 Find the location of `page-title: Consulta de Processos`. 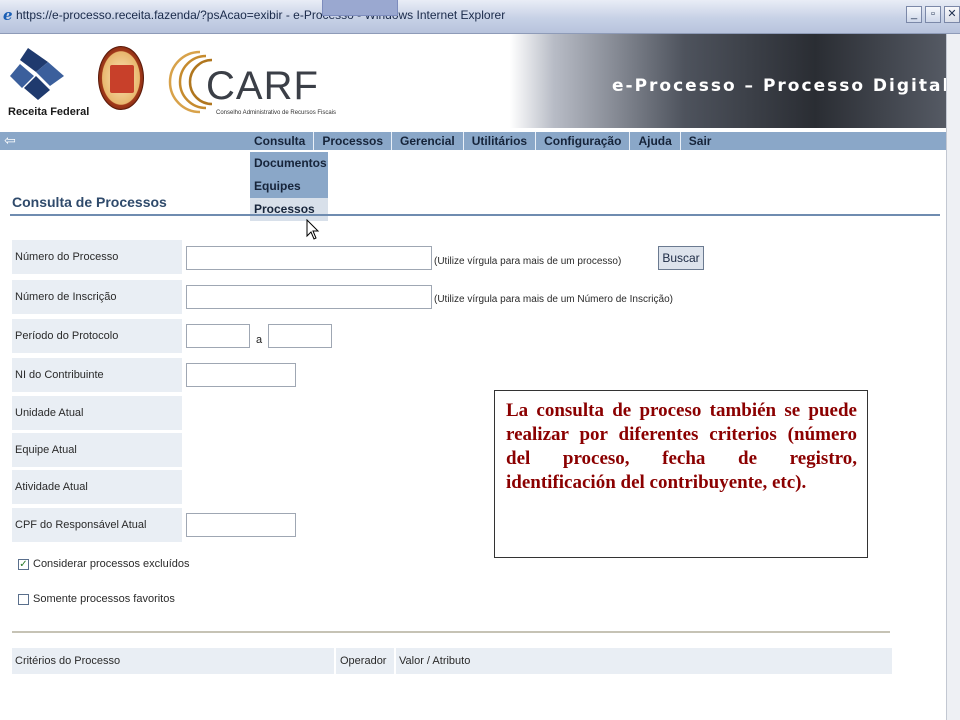

page-title: Consulta de Processos is located at coordinates (89, 202).